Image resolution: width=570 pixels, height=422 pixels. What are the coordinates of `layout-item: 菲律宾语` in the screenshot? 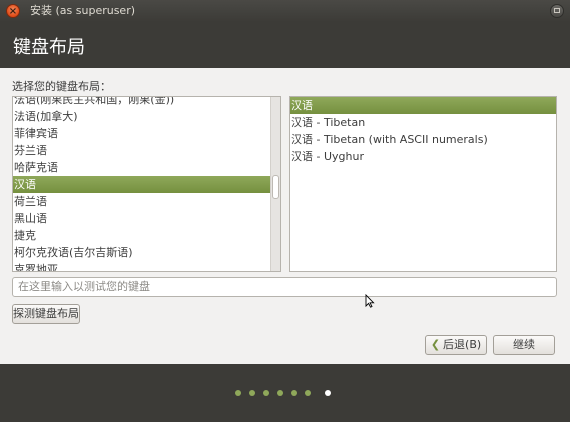 It's located at (146, 133).